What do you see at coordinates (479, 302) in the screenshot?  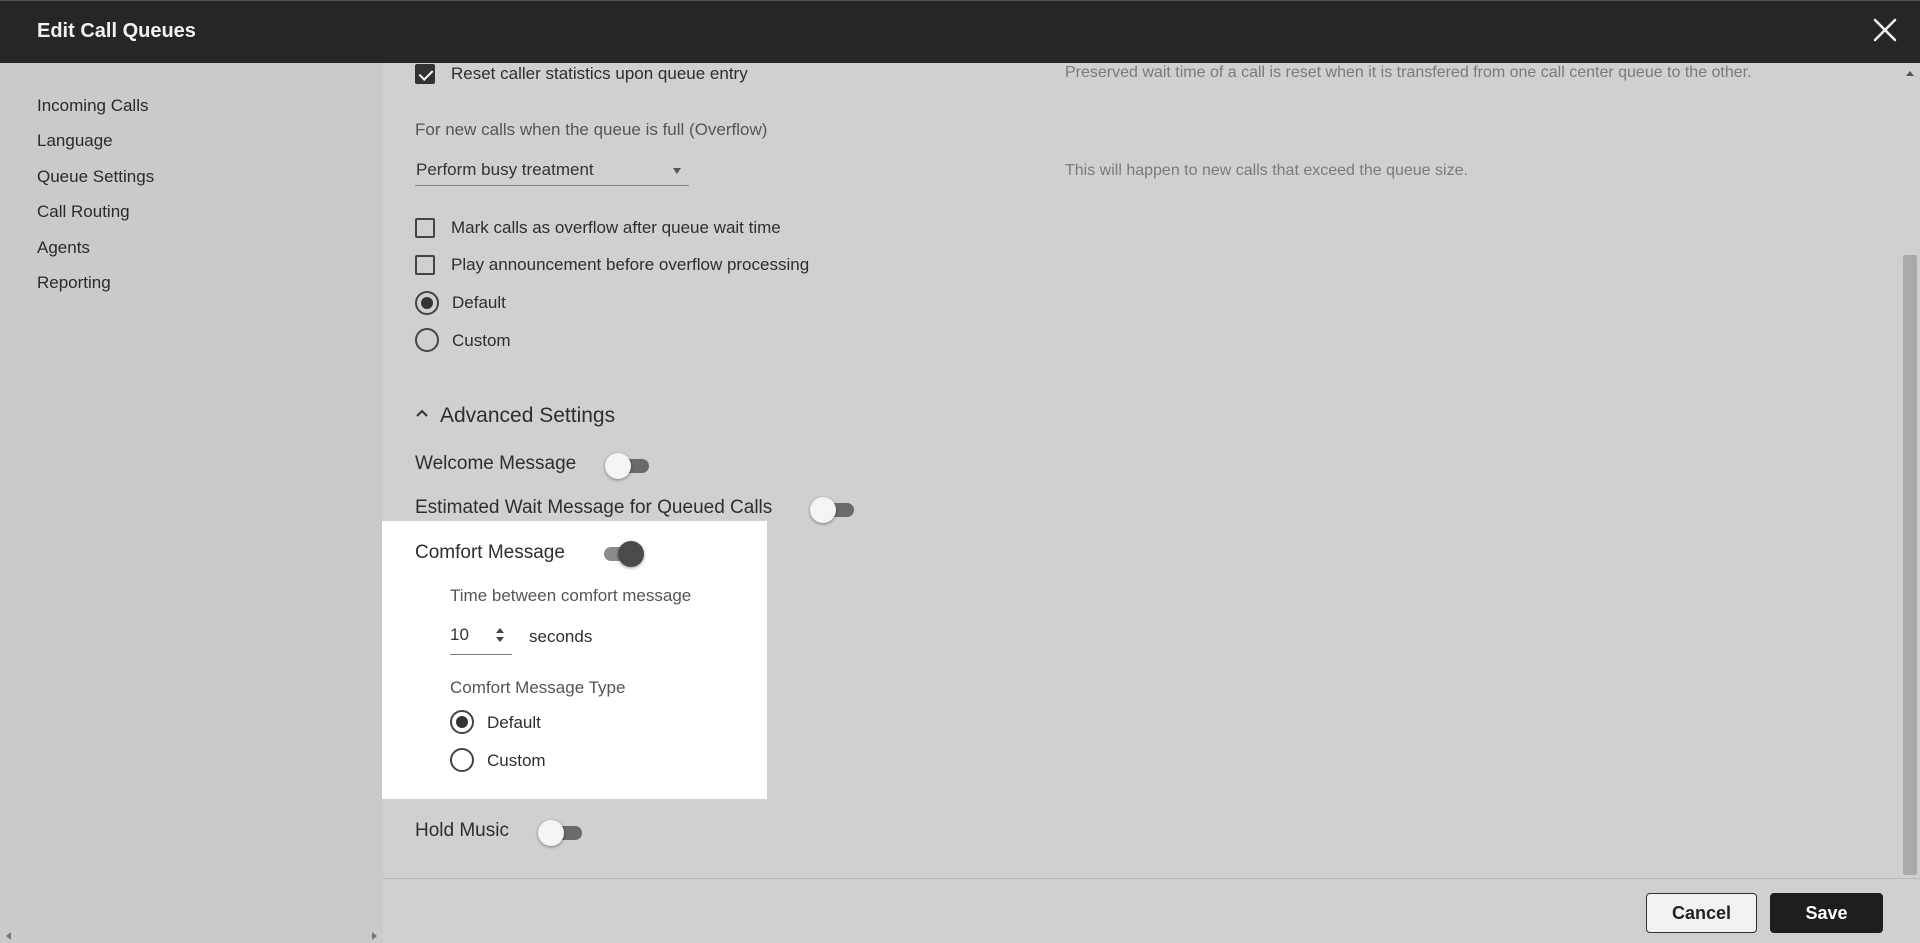 I see `announcement-default-label: Default` at bounding box center [479, 302].